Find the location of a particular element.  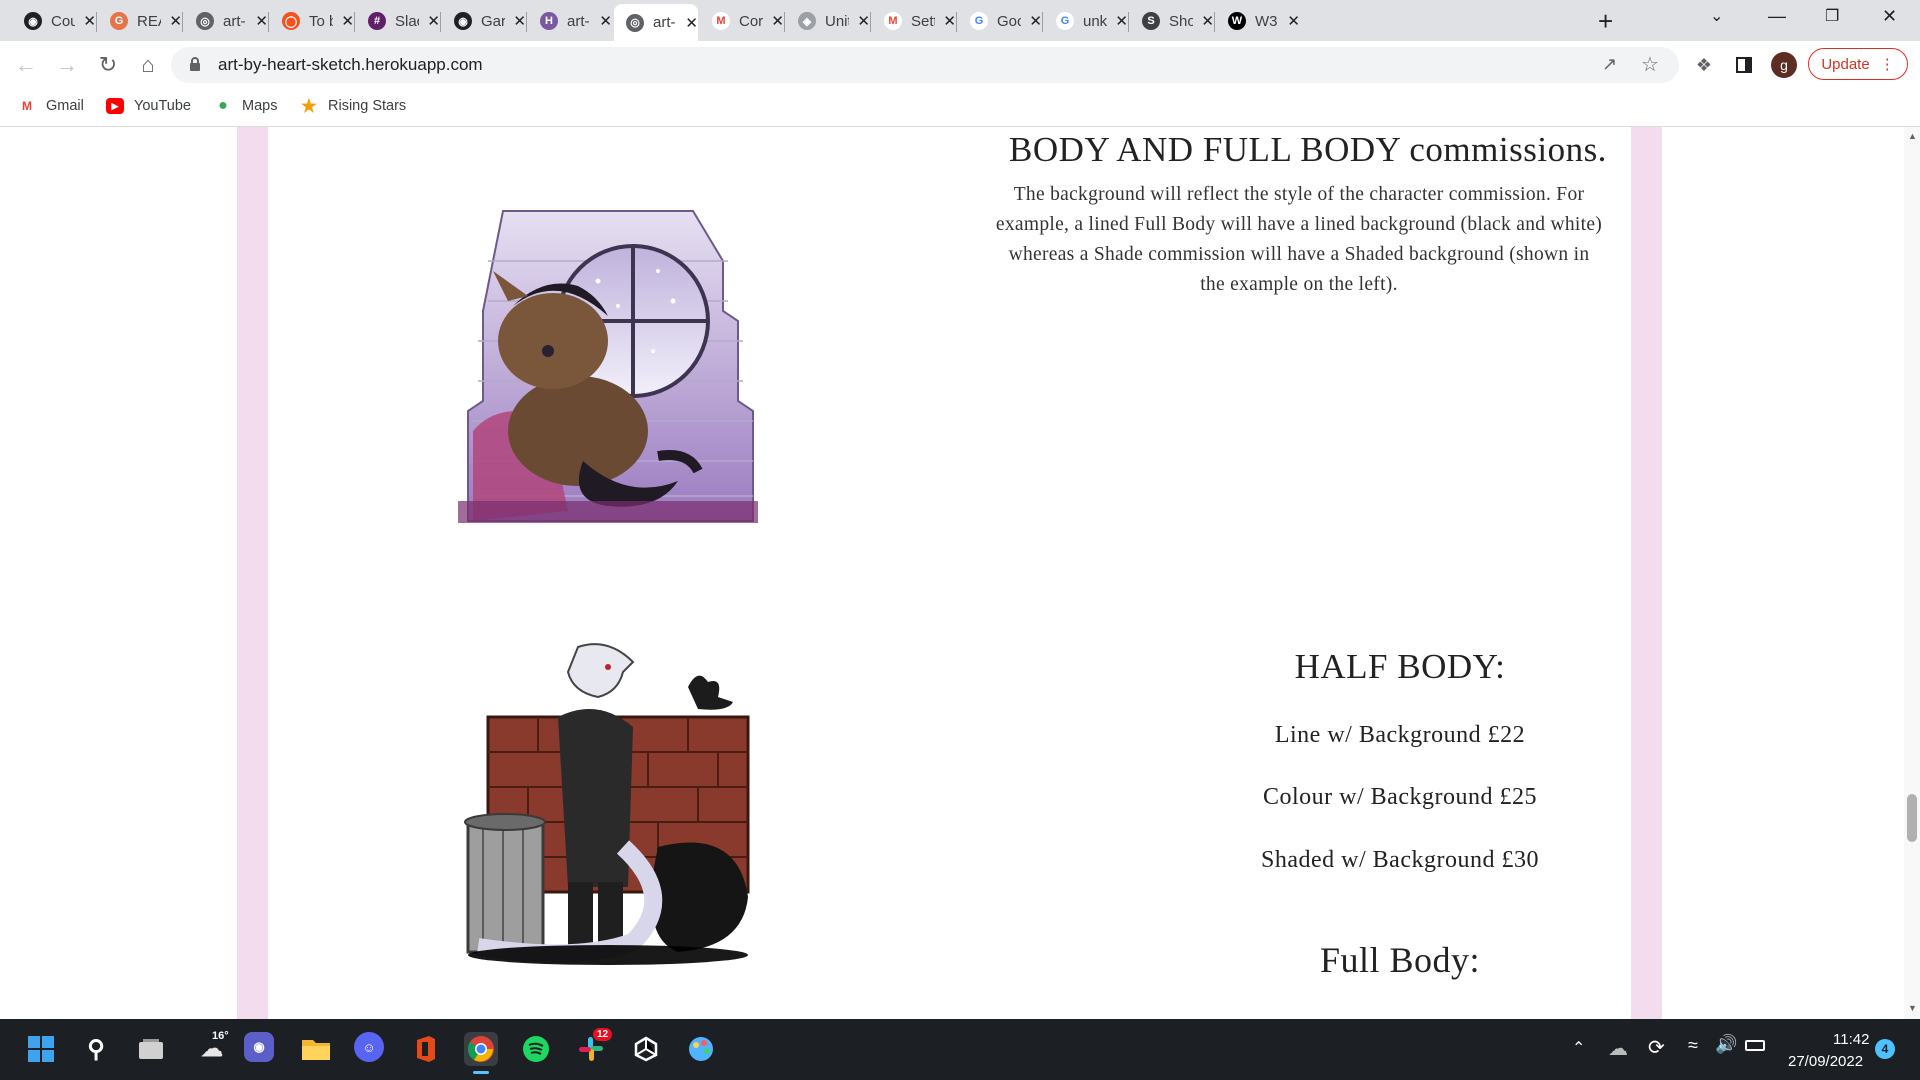

bookmark-rising-stars: ★ Rising Stars is located at coordinates (353, 105).